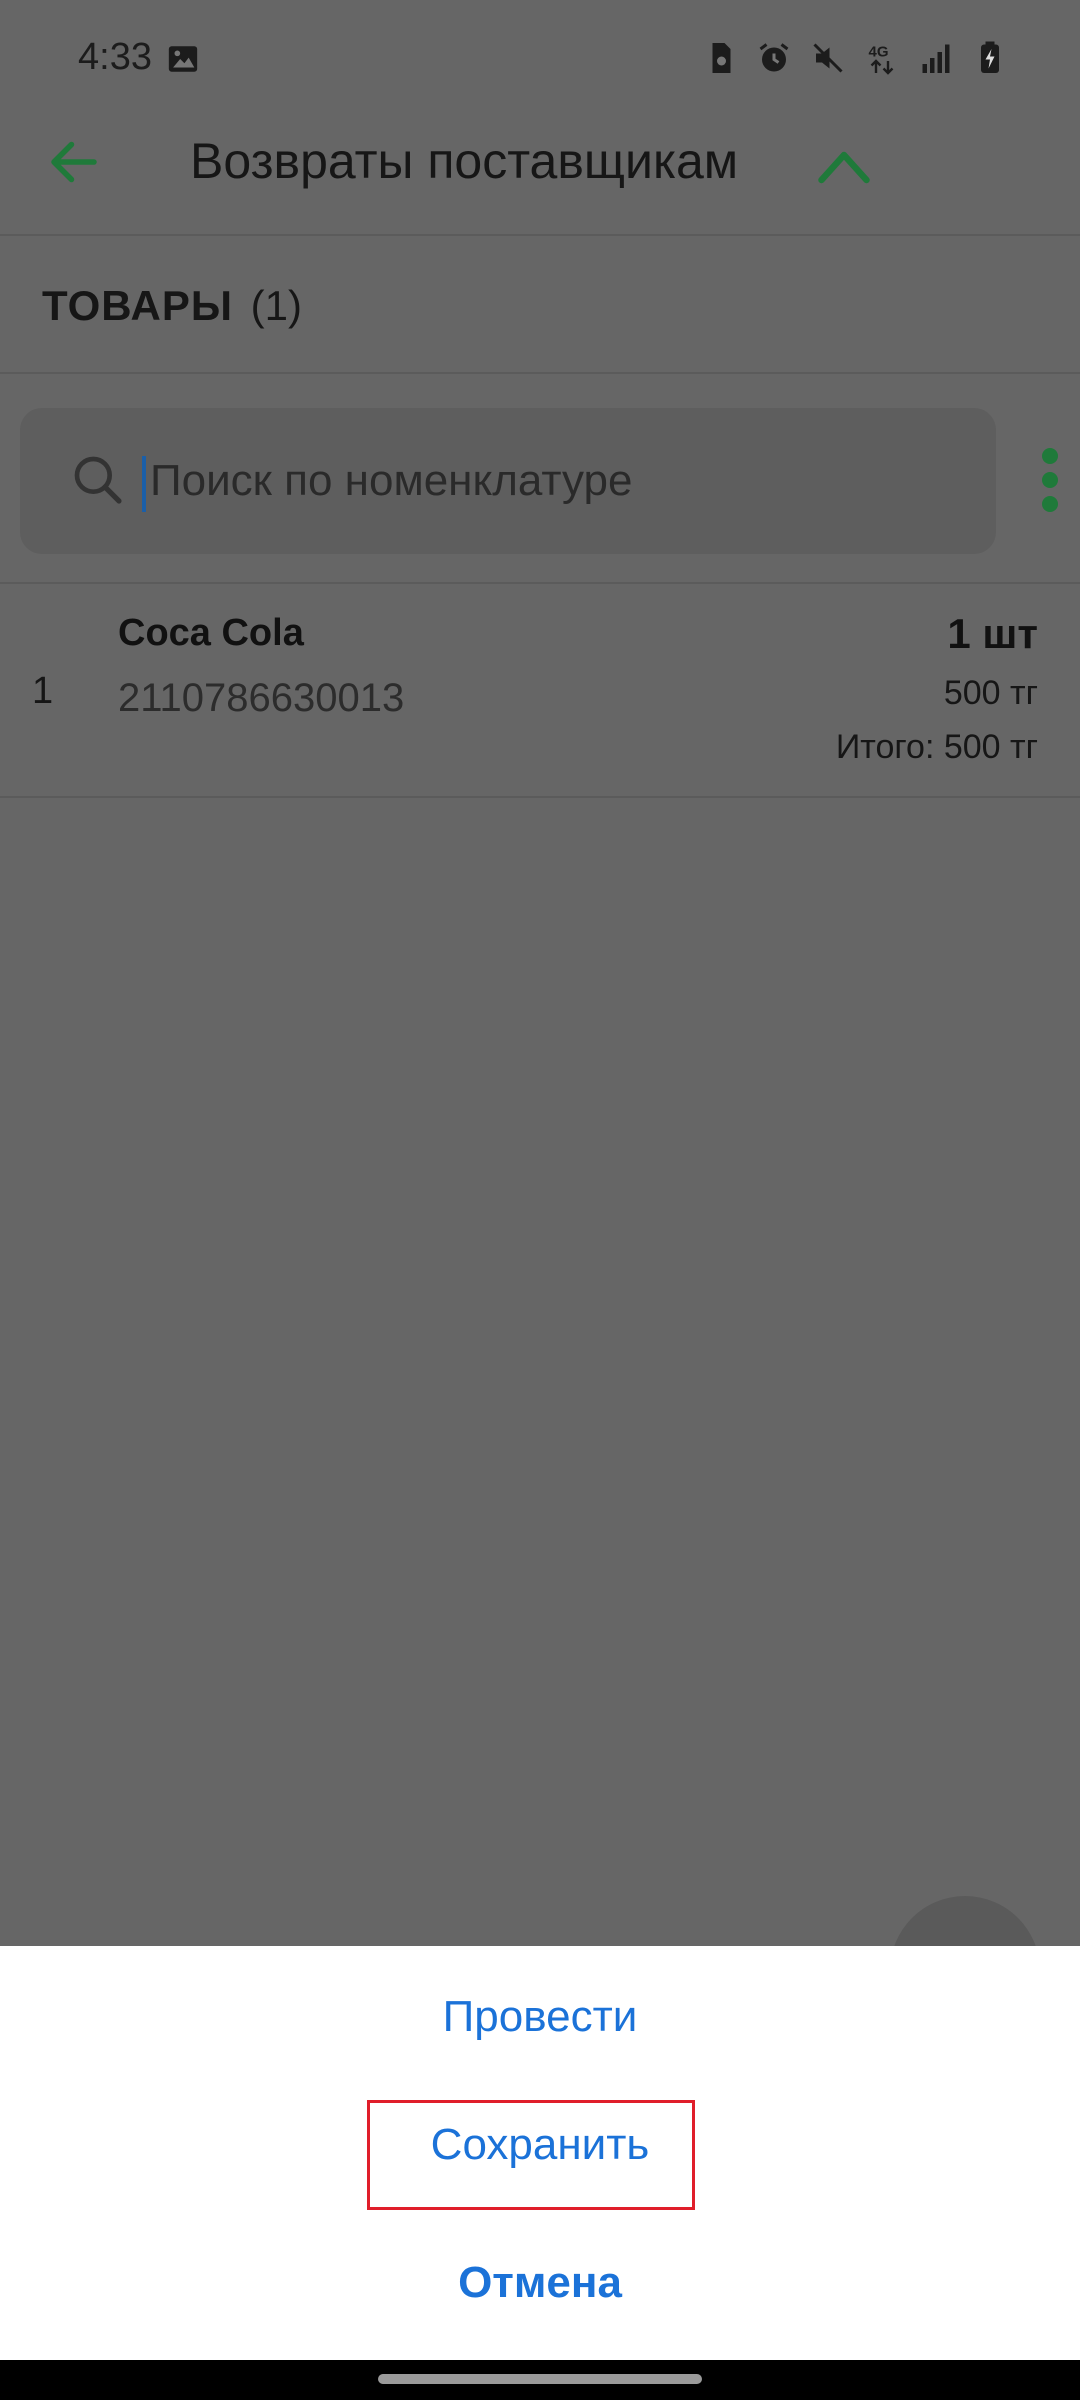 The image size is (1080, 2400). Describe the element at coordinates (540, 2017) in the screenshot. I see `conduct-button: Провести` at that location.